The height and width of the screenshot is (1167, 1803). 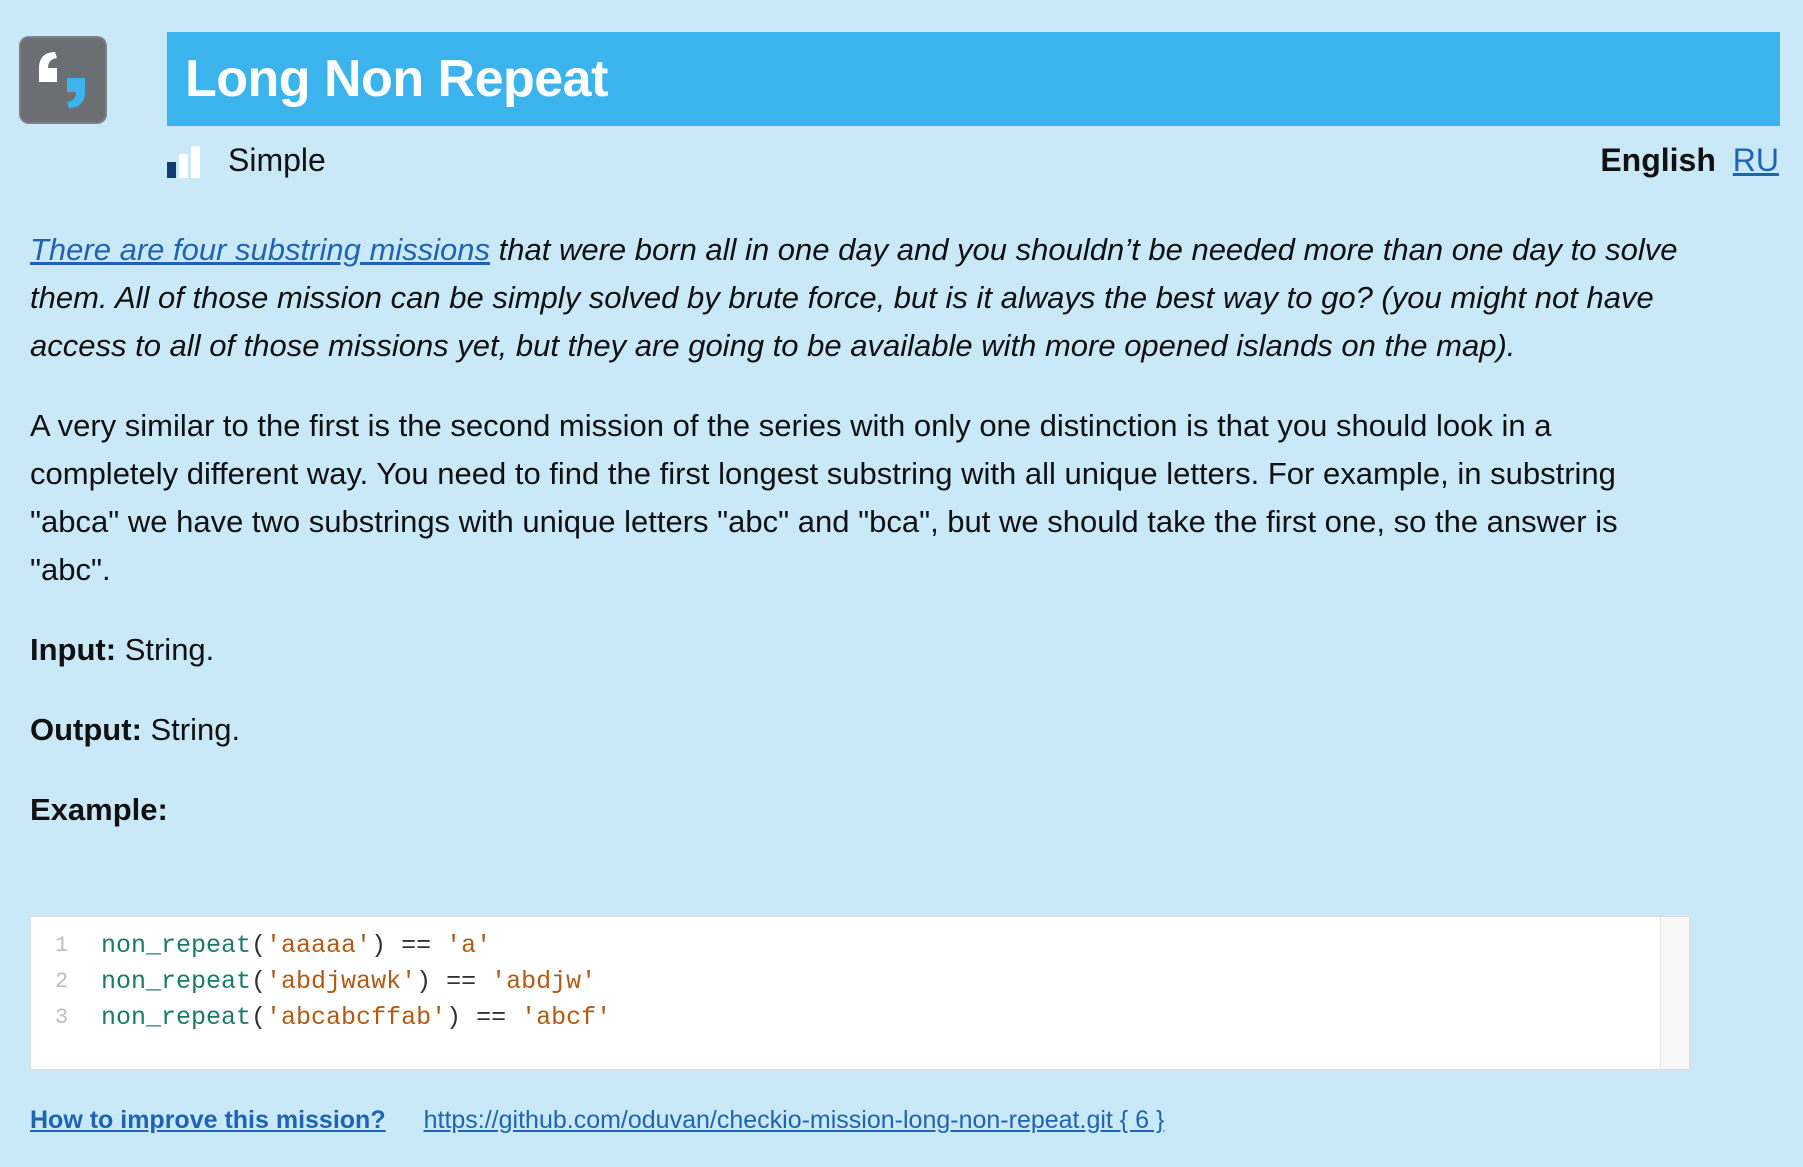 What do you see at coordinates (208, 1120) in the screenshot?
I see `improve-mission-link: How to improve this mission?` at bounding box center [208, 1120].